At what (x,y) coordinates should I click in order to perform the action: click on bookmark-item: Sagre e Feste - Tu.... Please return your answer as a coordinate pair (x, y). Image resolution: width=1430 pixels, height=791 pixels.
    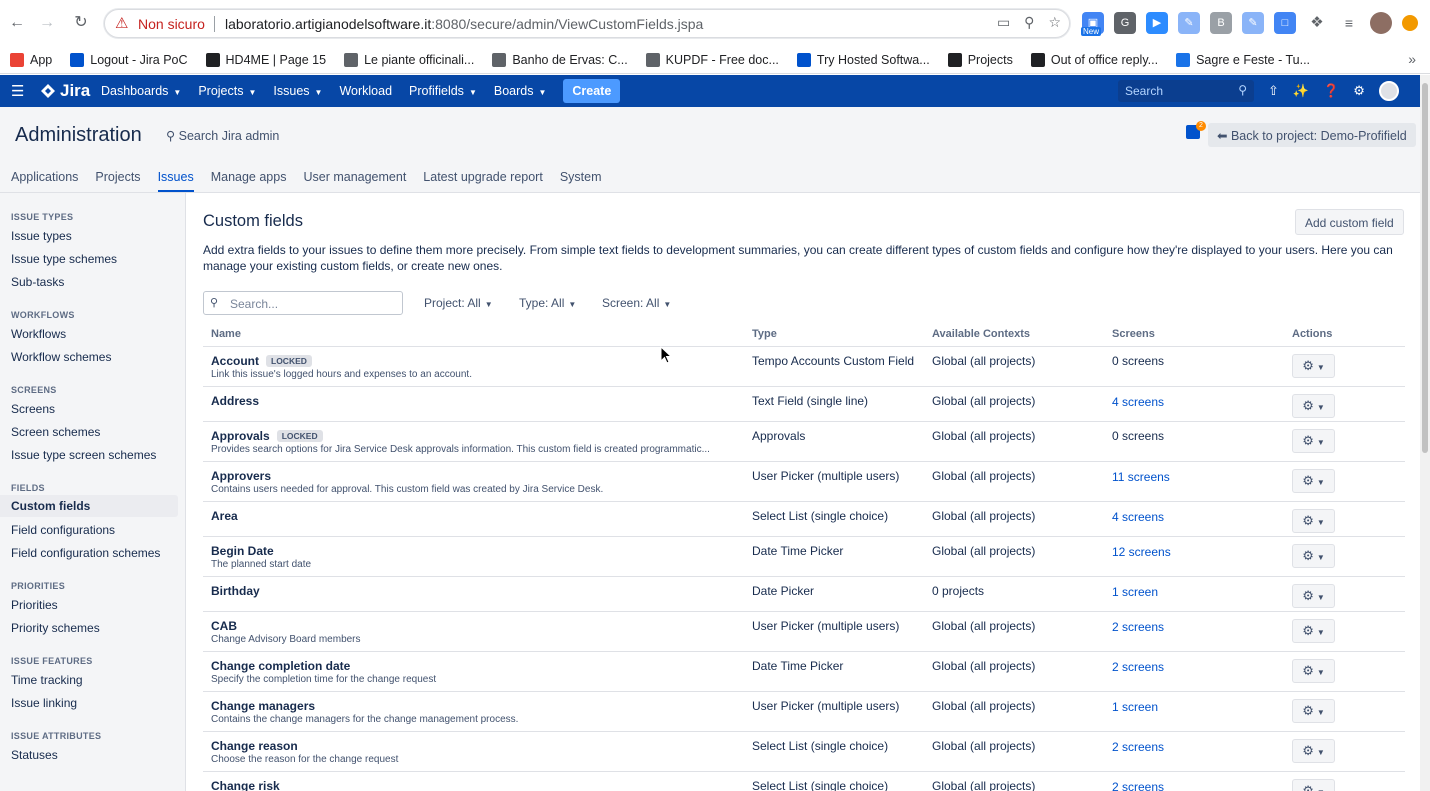
    Looking at the image, I should click on (1243, 59).